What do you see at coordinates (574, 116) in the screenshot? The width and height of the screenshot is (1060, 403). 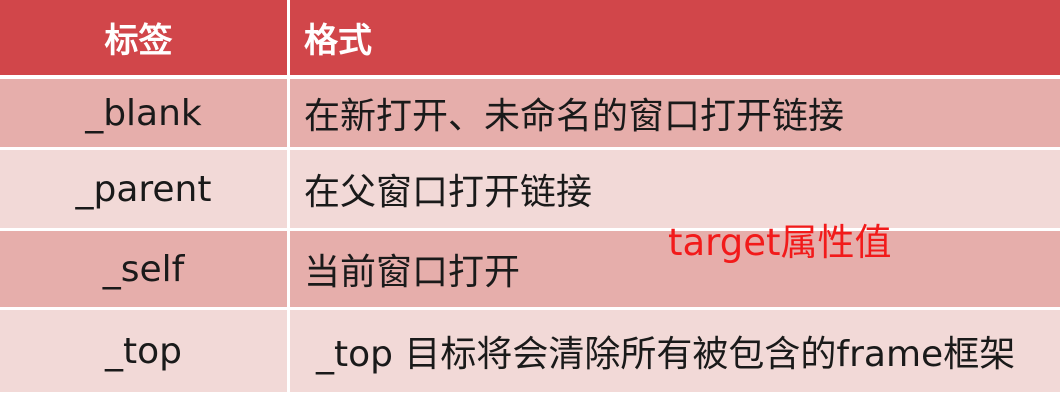 I see `format-cell-blank: 在新打开、未命名的窗口打开链接` at bounding box center [574, 116].